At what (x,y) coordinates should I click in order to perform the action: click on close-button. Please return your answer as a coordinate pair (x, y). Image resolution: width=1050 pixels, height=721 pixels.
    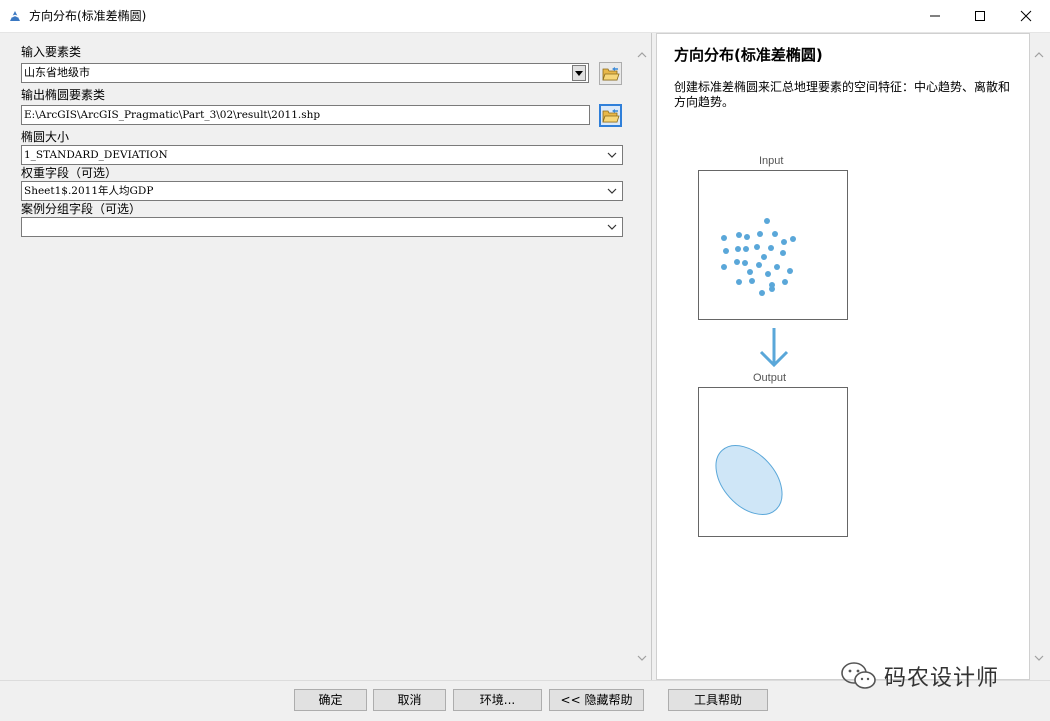
    Looking at the image, I should click on (1026, 16).